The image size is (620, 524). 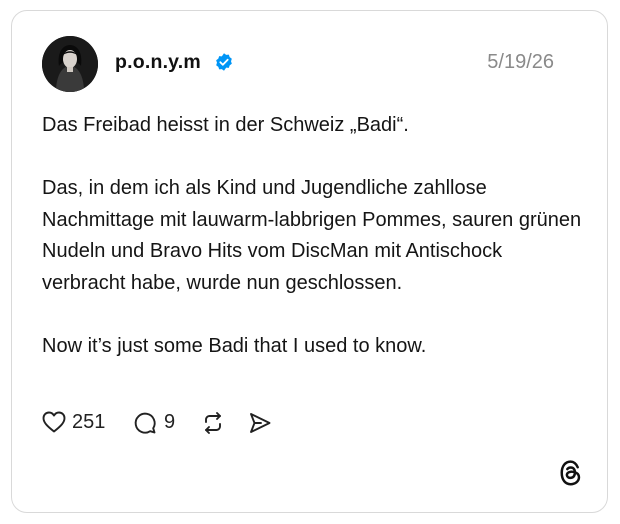 I want to click on reply-bubble-icon, so click(x=145, y=423).